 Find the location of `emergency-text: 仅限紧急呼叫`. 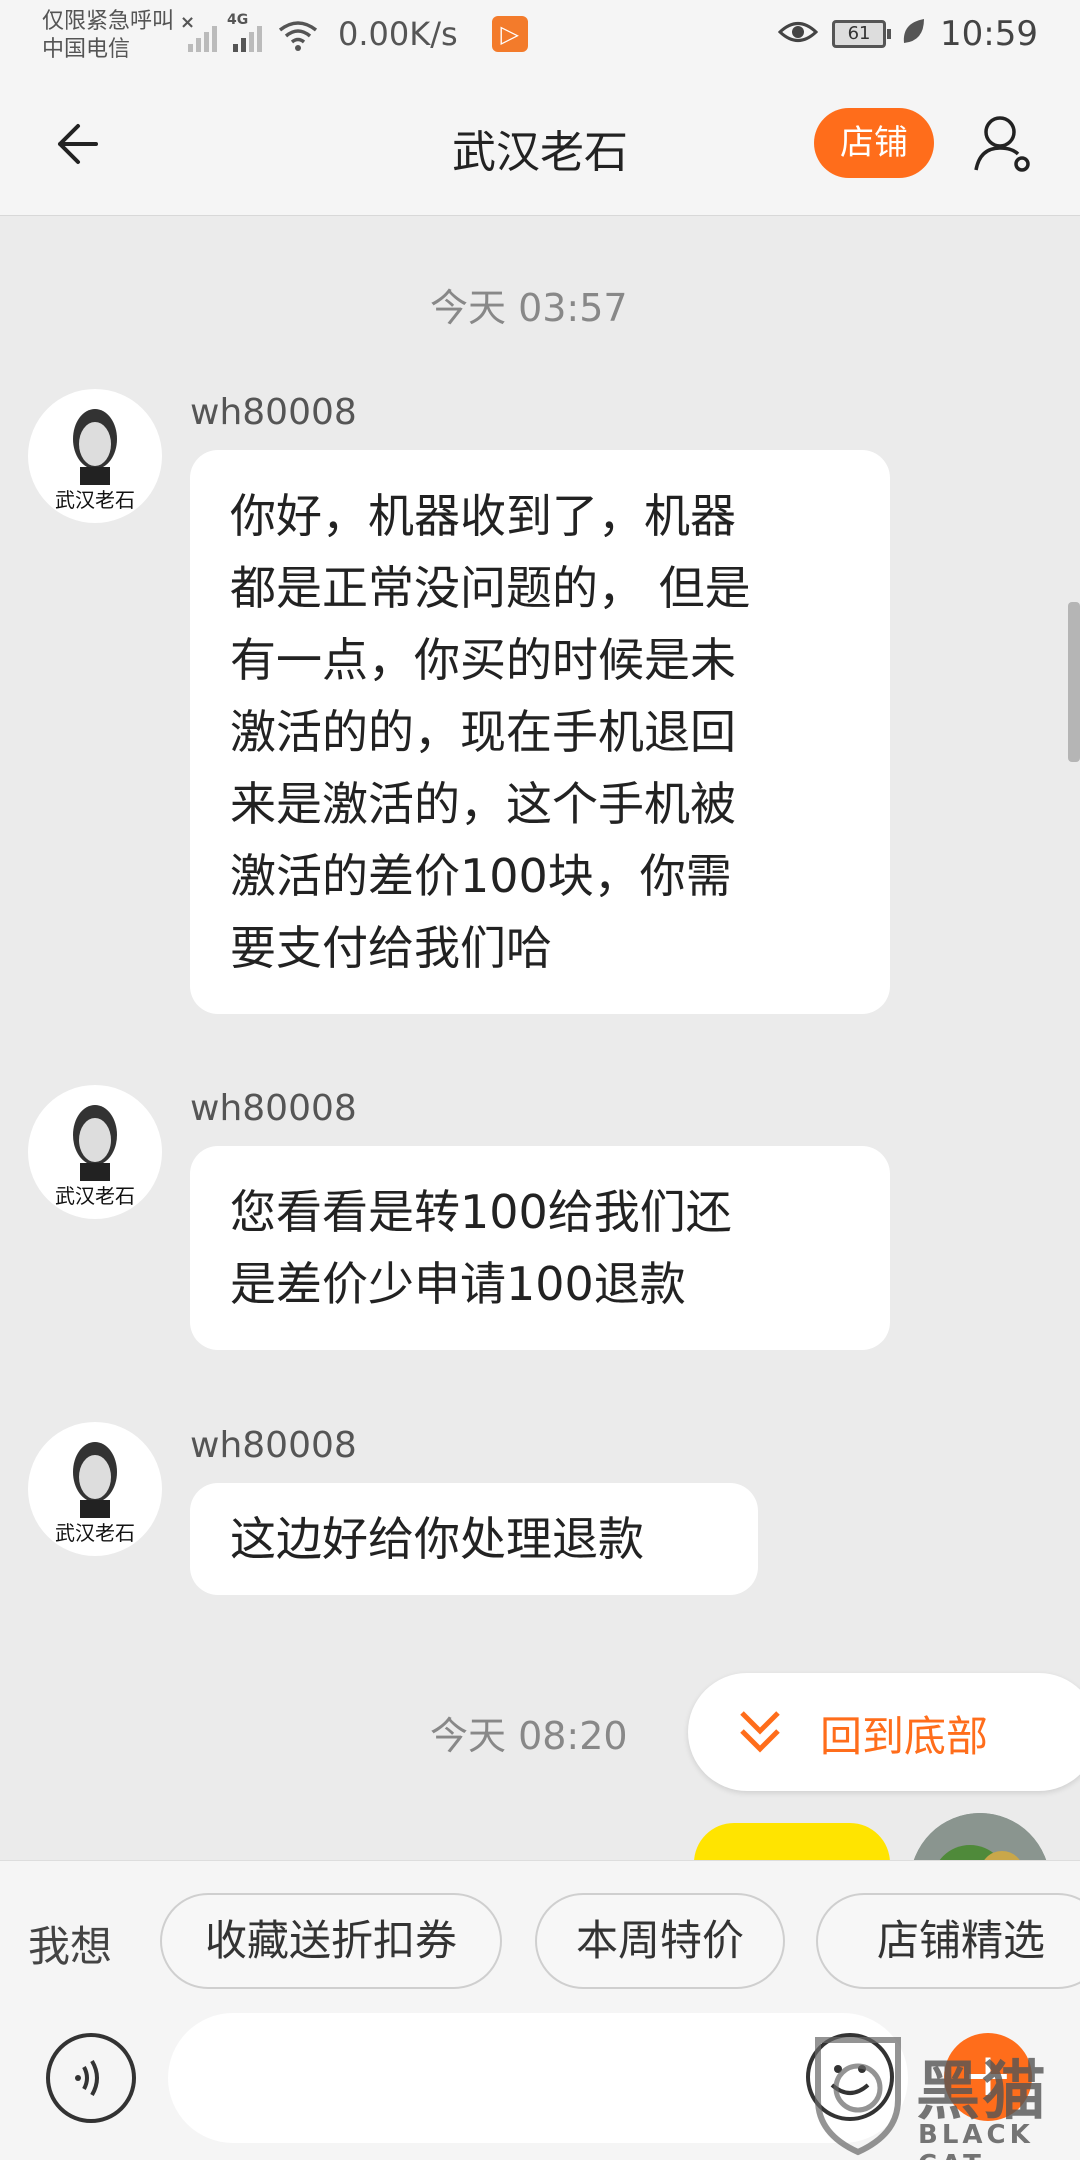

emergency-text: 仅限紧急呼叫 is located at coordinates (108, 21).